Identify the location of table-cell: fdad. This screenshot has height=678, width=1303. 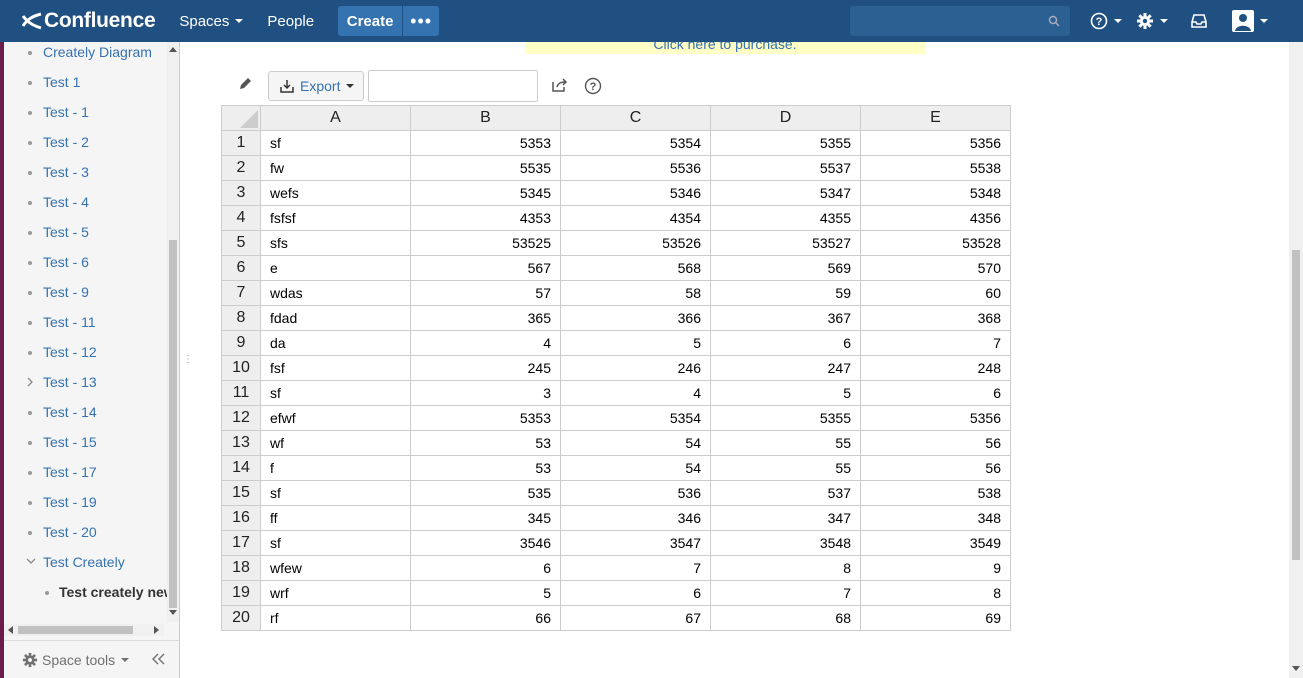
(335, 318).